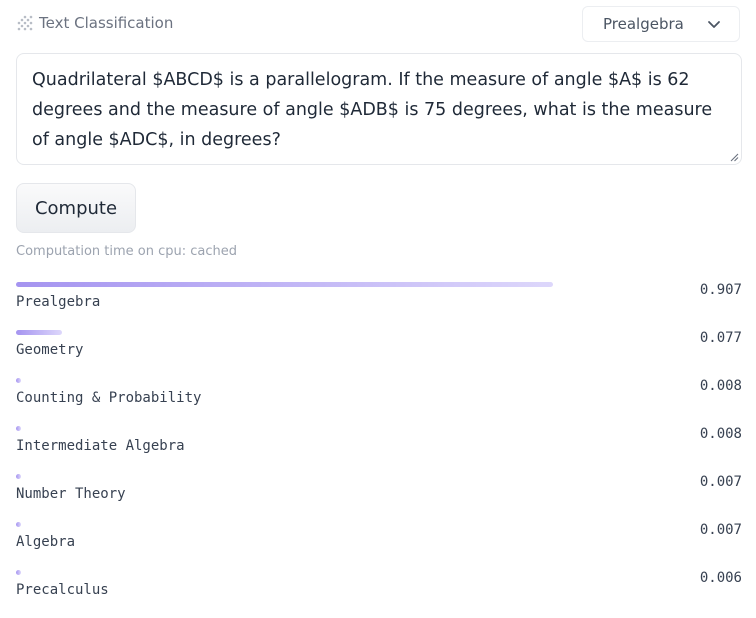 The image size is (756, 618). I want to click on resize-handle-icon, so click(734, 157).